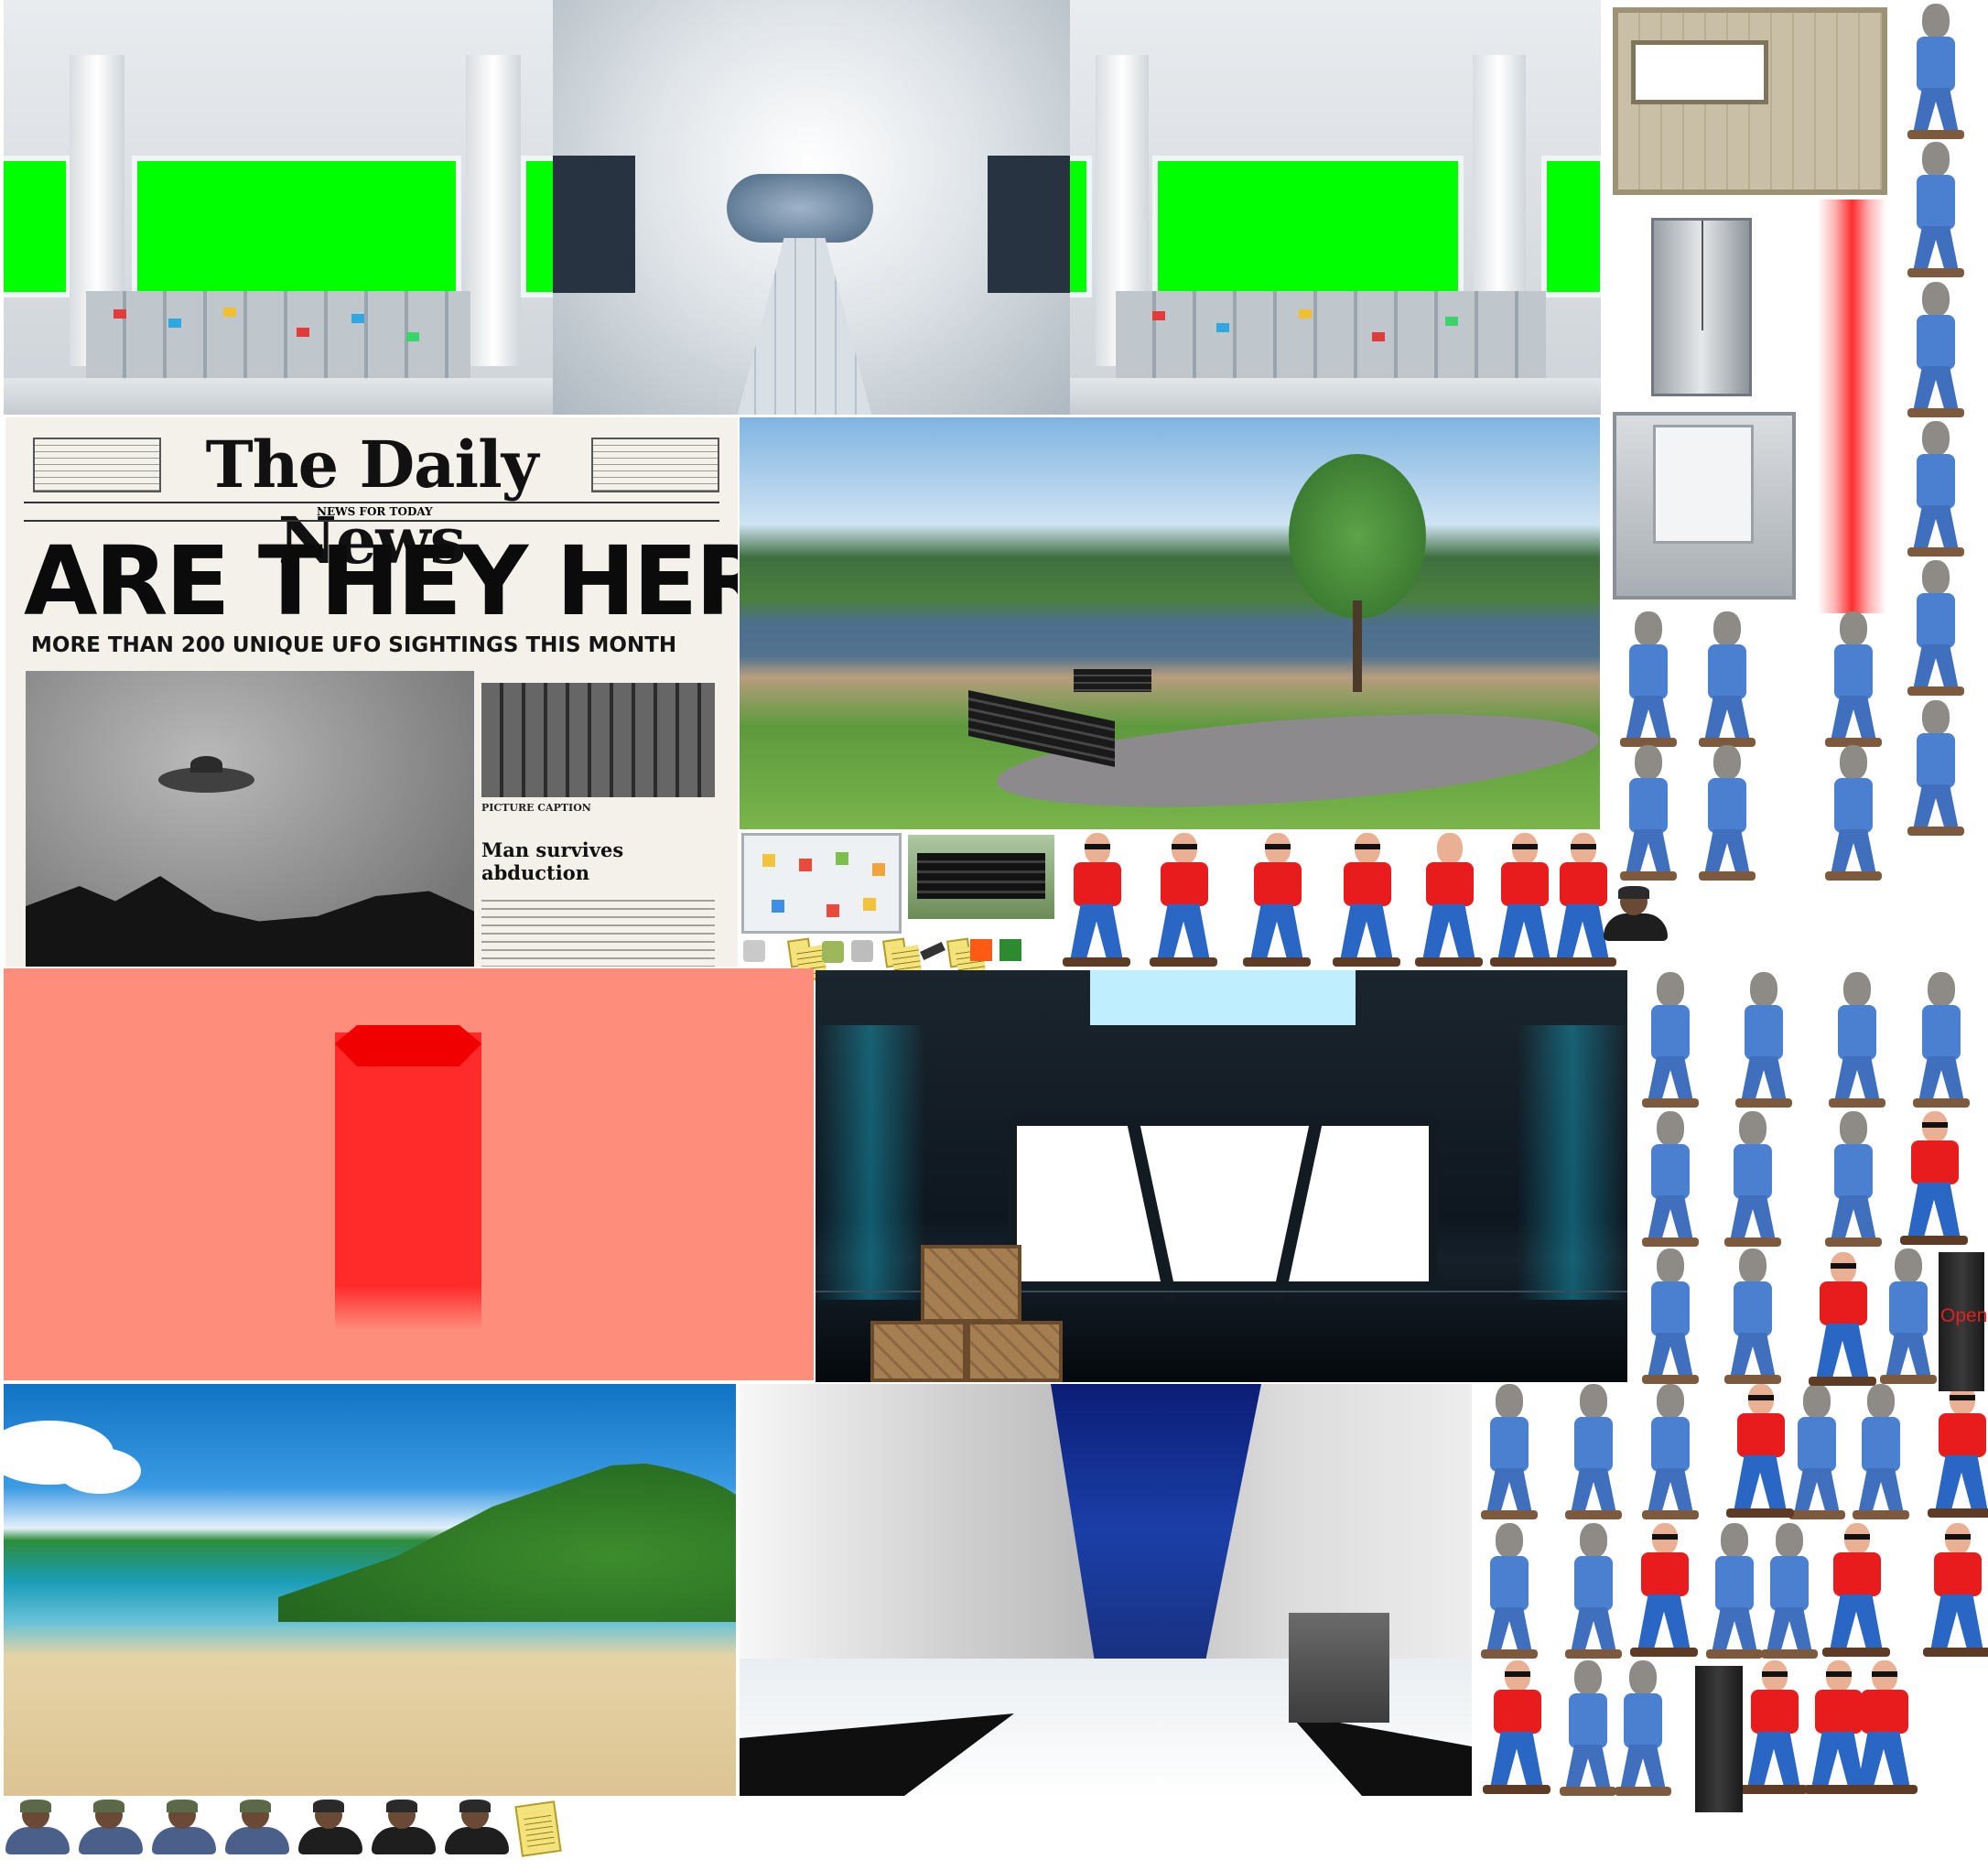 The height and width of the screenshot is (1870, 1988). Describe the element at coordinates (536, 808) in the screenshot. I see `photo-caption: PICTURE CAPTION` at that location.